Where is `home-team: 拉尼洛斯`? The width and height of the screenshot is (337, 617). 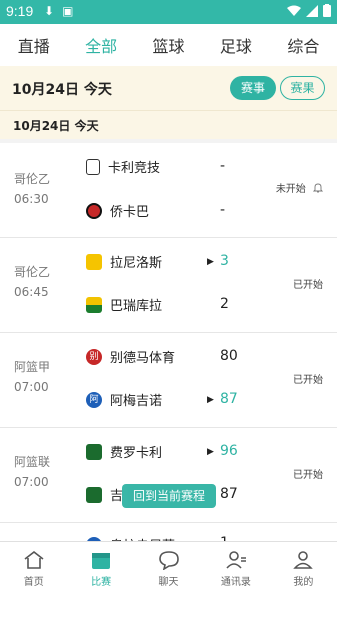
home-team: 拉尼洛斯 is located at coordinates (124, 261).